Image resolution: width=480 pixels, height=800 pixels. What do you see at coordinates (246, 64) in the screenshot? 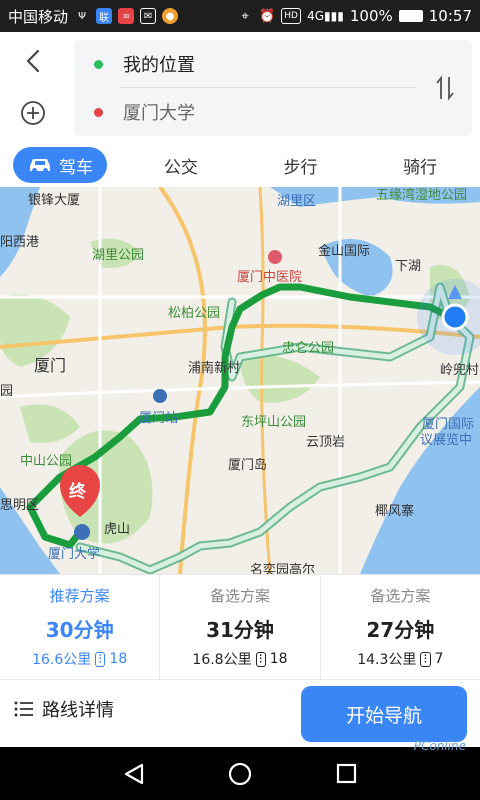
I see `origin-field: 我的位置` at bounding box center [246, 64].